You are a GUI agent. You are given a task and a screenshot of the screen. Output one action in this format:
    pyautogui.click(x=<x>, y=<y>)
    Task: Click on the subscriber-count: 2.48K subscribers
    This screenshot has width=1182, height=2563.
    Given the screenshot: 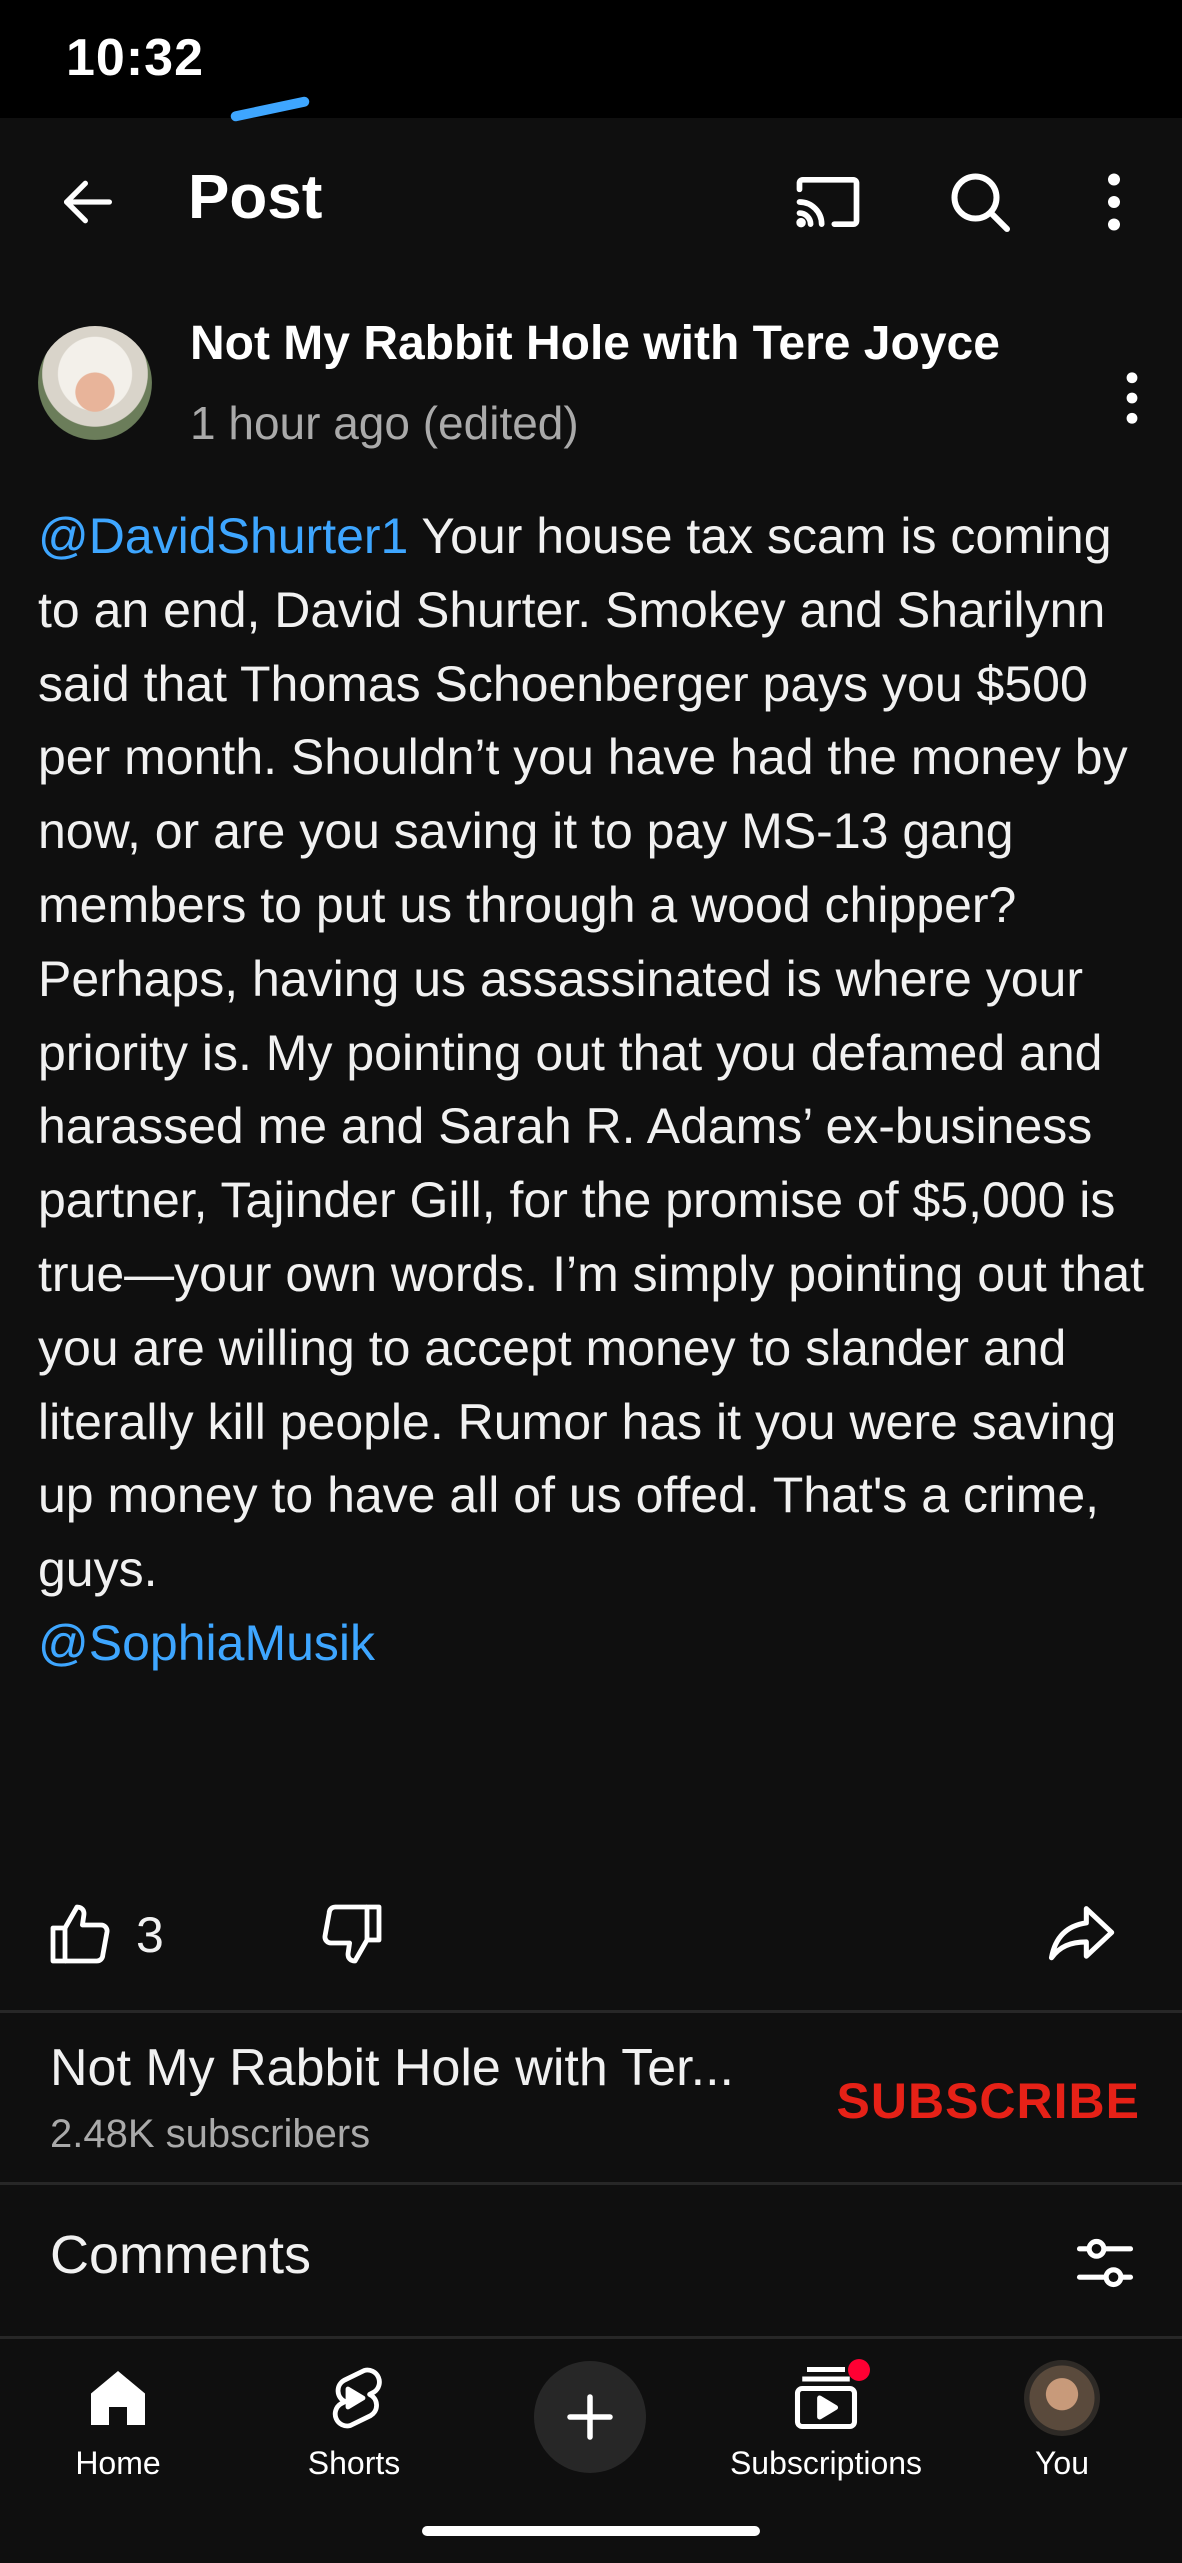 What is the action you would take?
    pyautogui.click(x=210, y=2134)
    